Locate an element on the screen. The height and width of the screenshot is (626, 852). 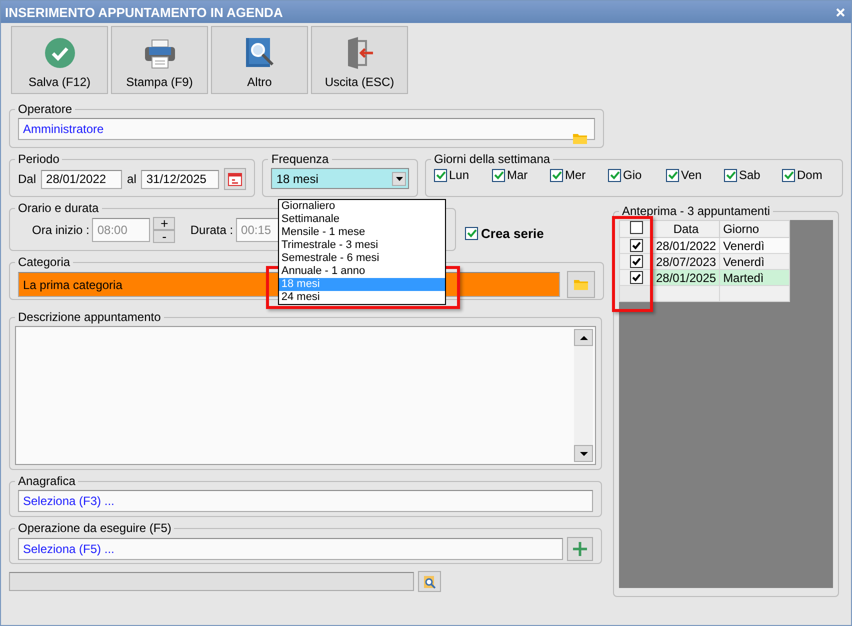
checkbox-label: Gio is located at coordinates (632, 175).